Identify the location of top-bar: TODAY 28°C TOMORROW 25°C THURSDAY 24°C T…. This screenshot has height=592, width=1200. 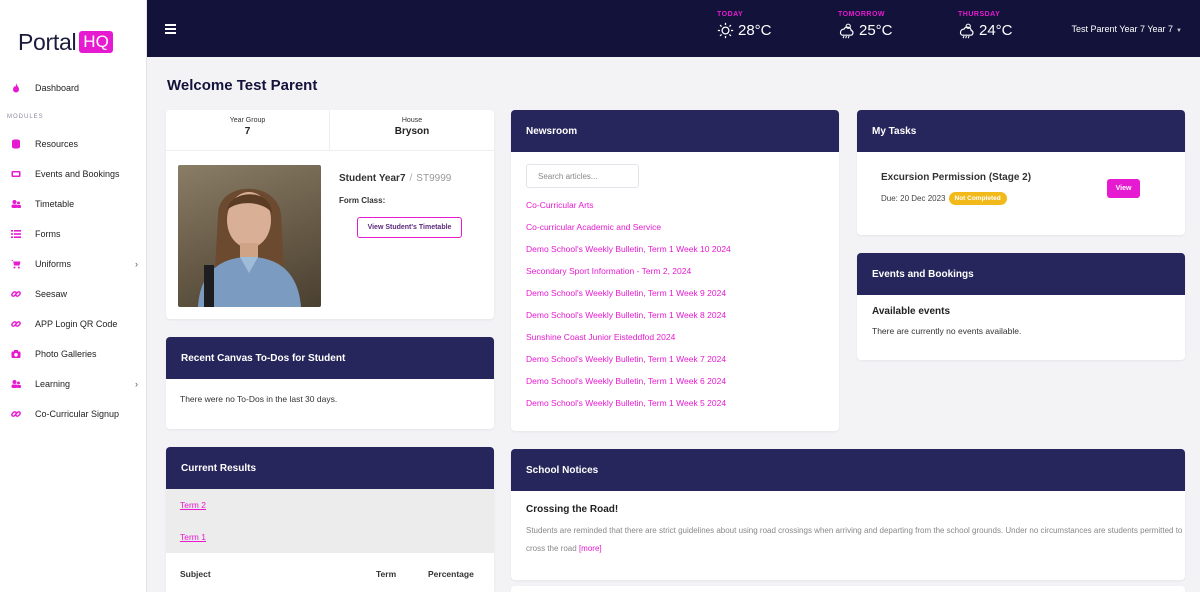
(673, 28).